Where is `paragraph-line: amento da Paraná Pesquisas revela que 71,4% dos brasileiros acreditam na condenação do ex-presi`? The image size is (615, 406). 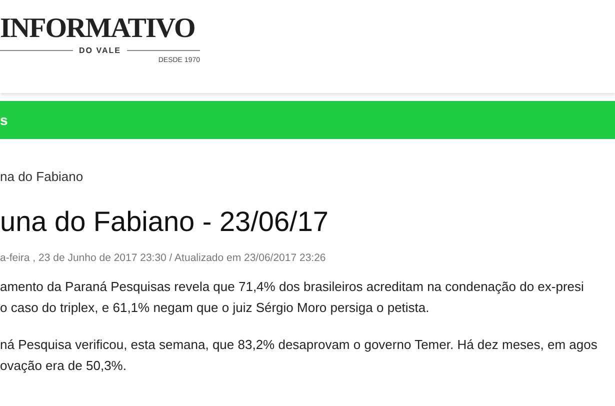
paragraph-line: amento da Paraná Pesquisas revela que 71,4% dos brasileiros acreditam na condenação do ex-presi is located at coordinates (292, 286).